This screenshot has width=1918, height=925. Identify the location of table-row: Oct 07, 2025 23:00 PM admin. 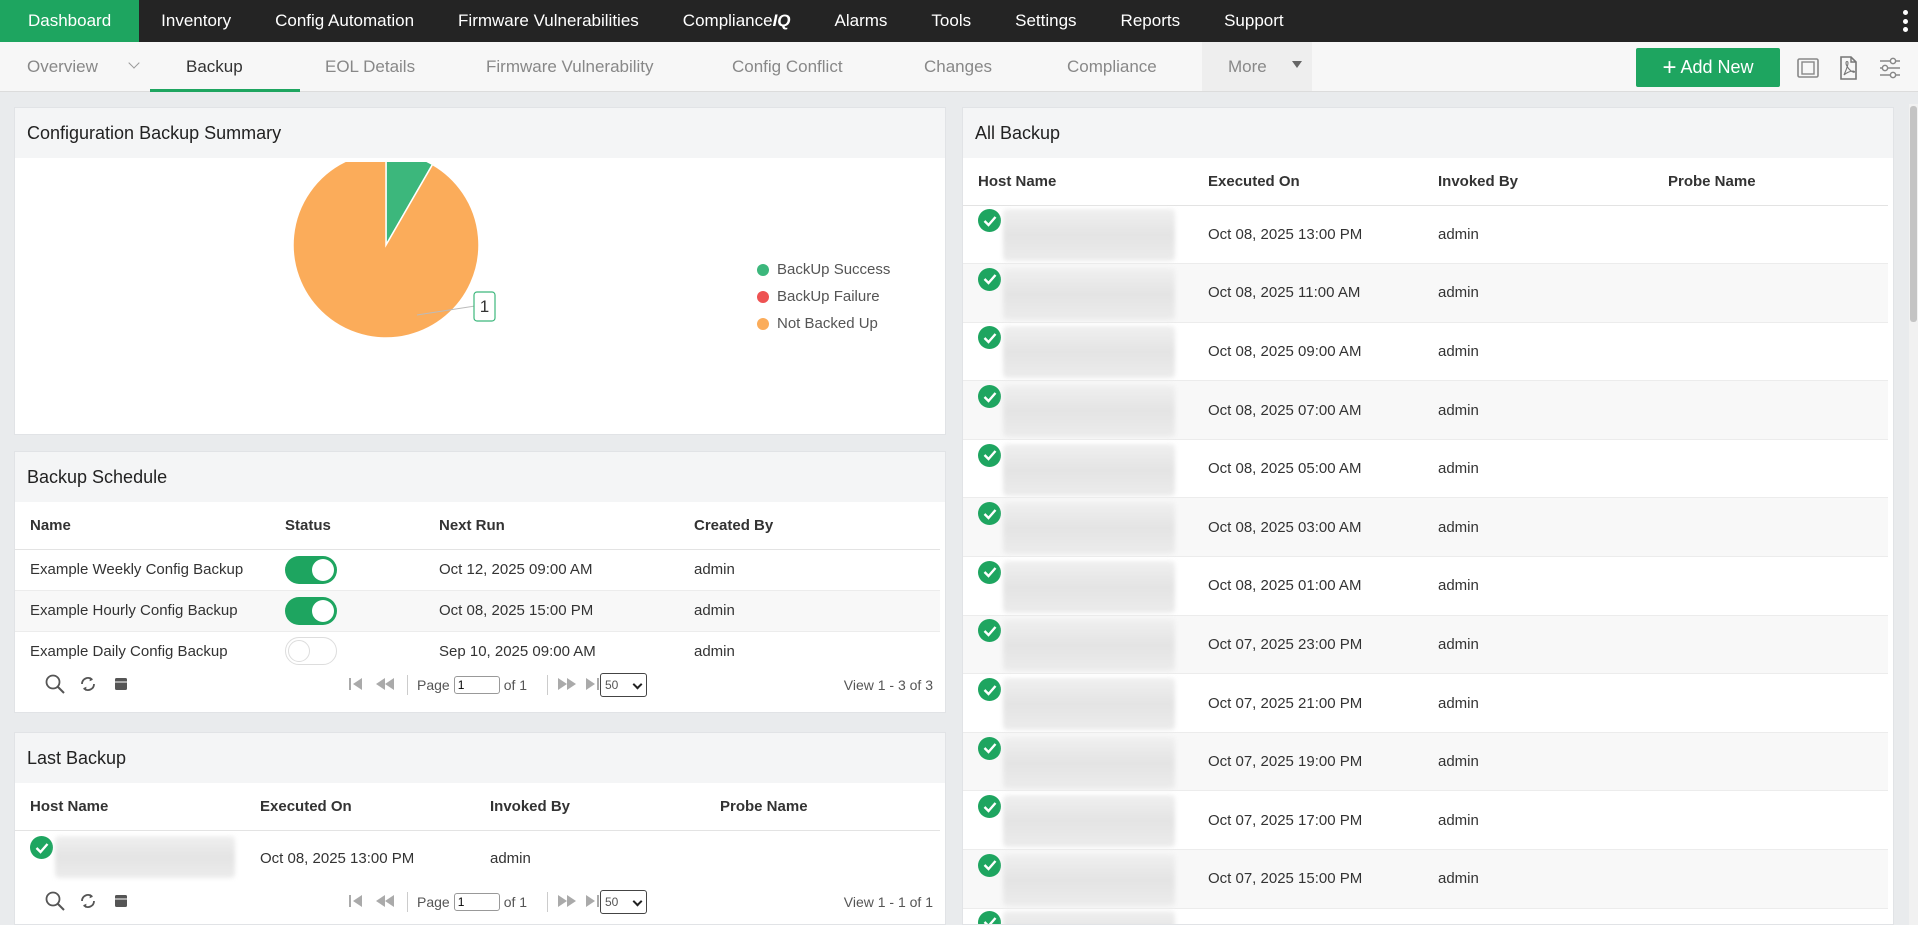
(1425, 644).